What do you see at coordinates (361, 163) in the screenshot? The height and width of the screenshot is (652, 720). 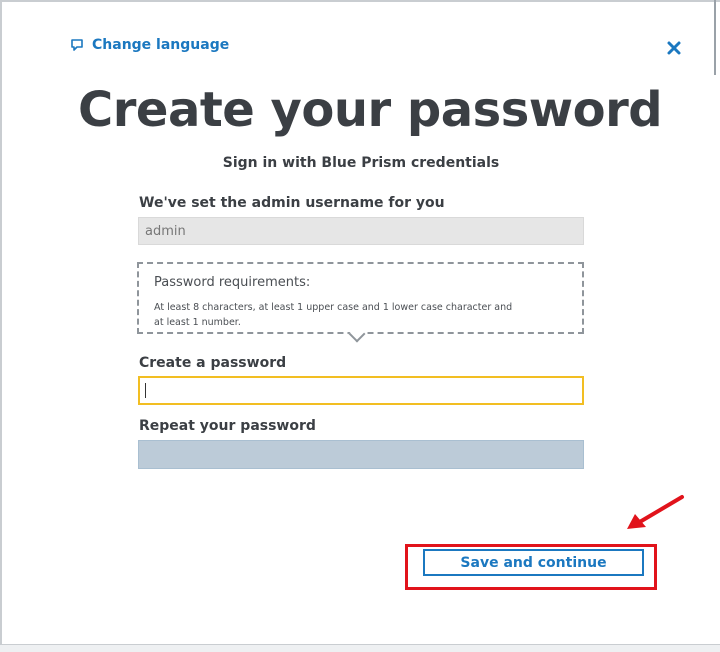 I see `page-subtitle: Sign in with Blue Prism credentials` at bounding box center [361, 163].